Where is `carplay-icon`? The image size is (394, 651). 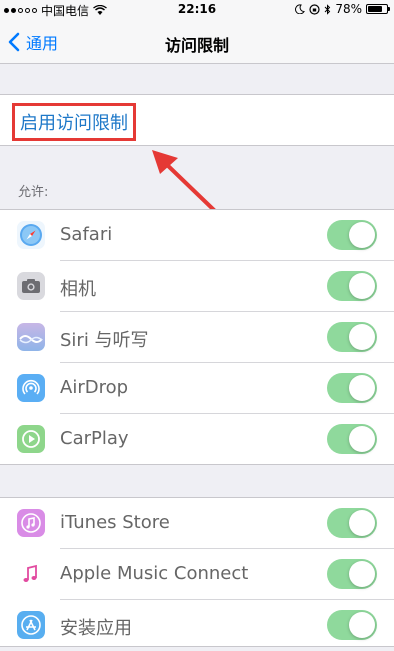 carplay-icon is located at coordinates (31, 439).